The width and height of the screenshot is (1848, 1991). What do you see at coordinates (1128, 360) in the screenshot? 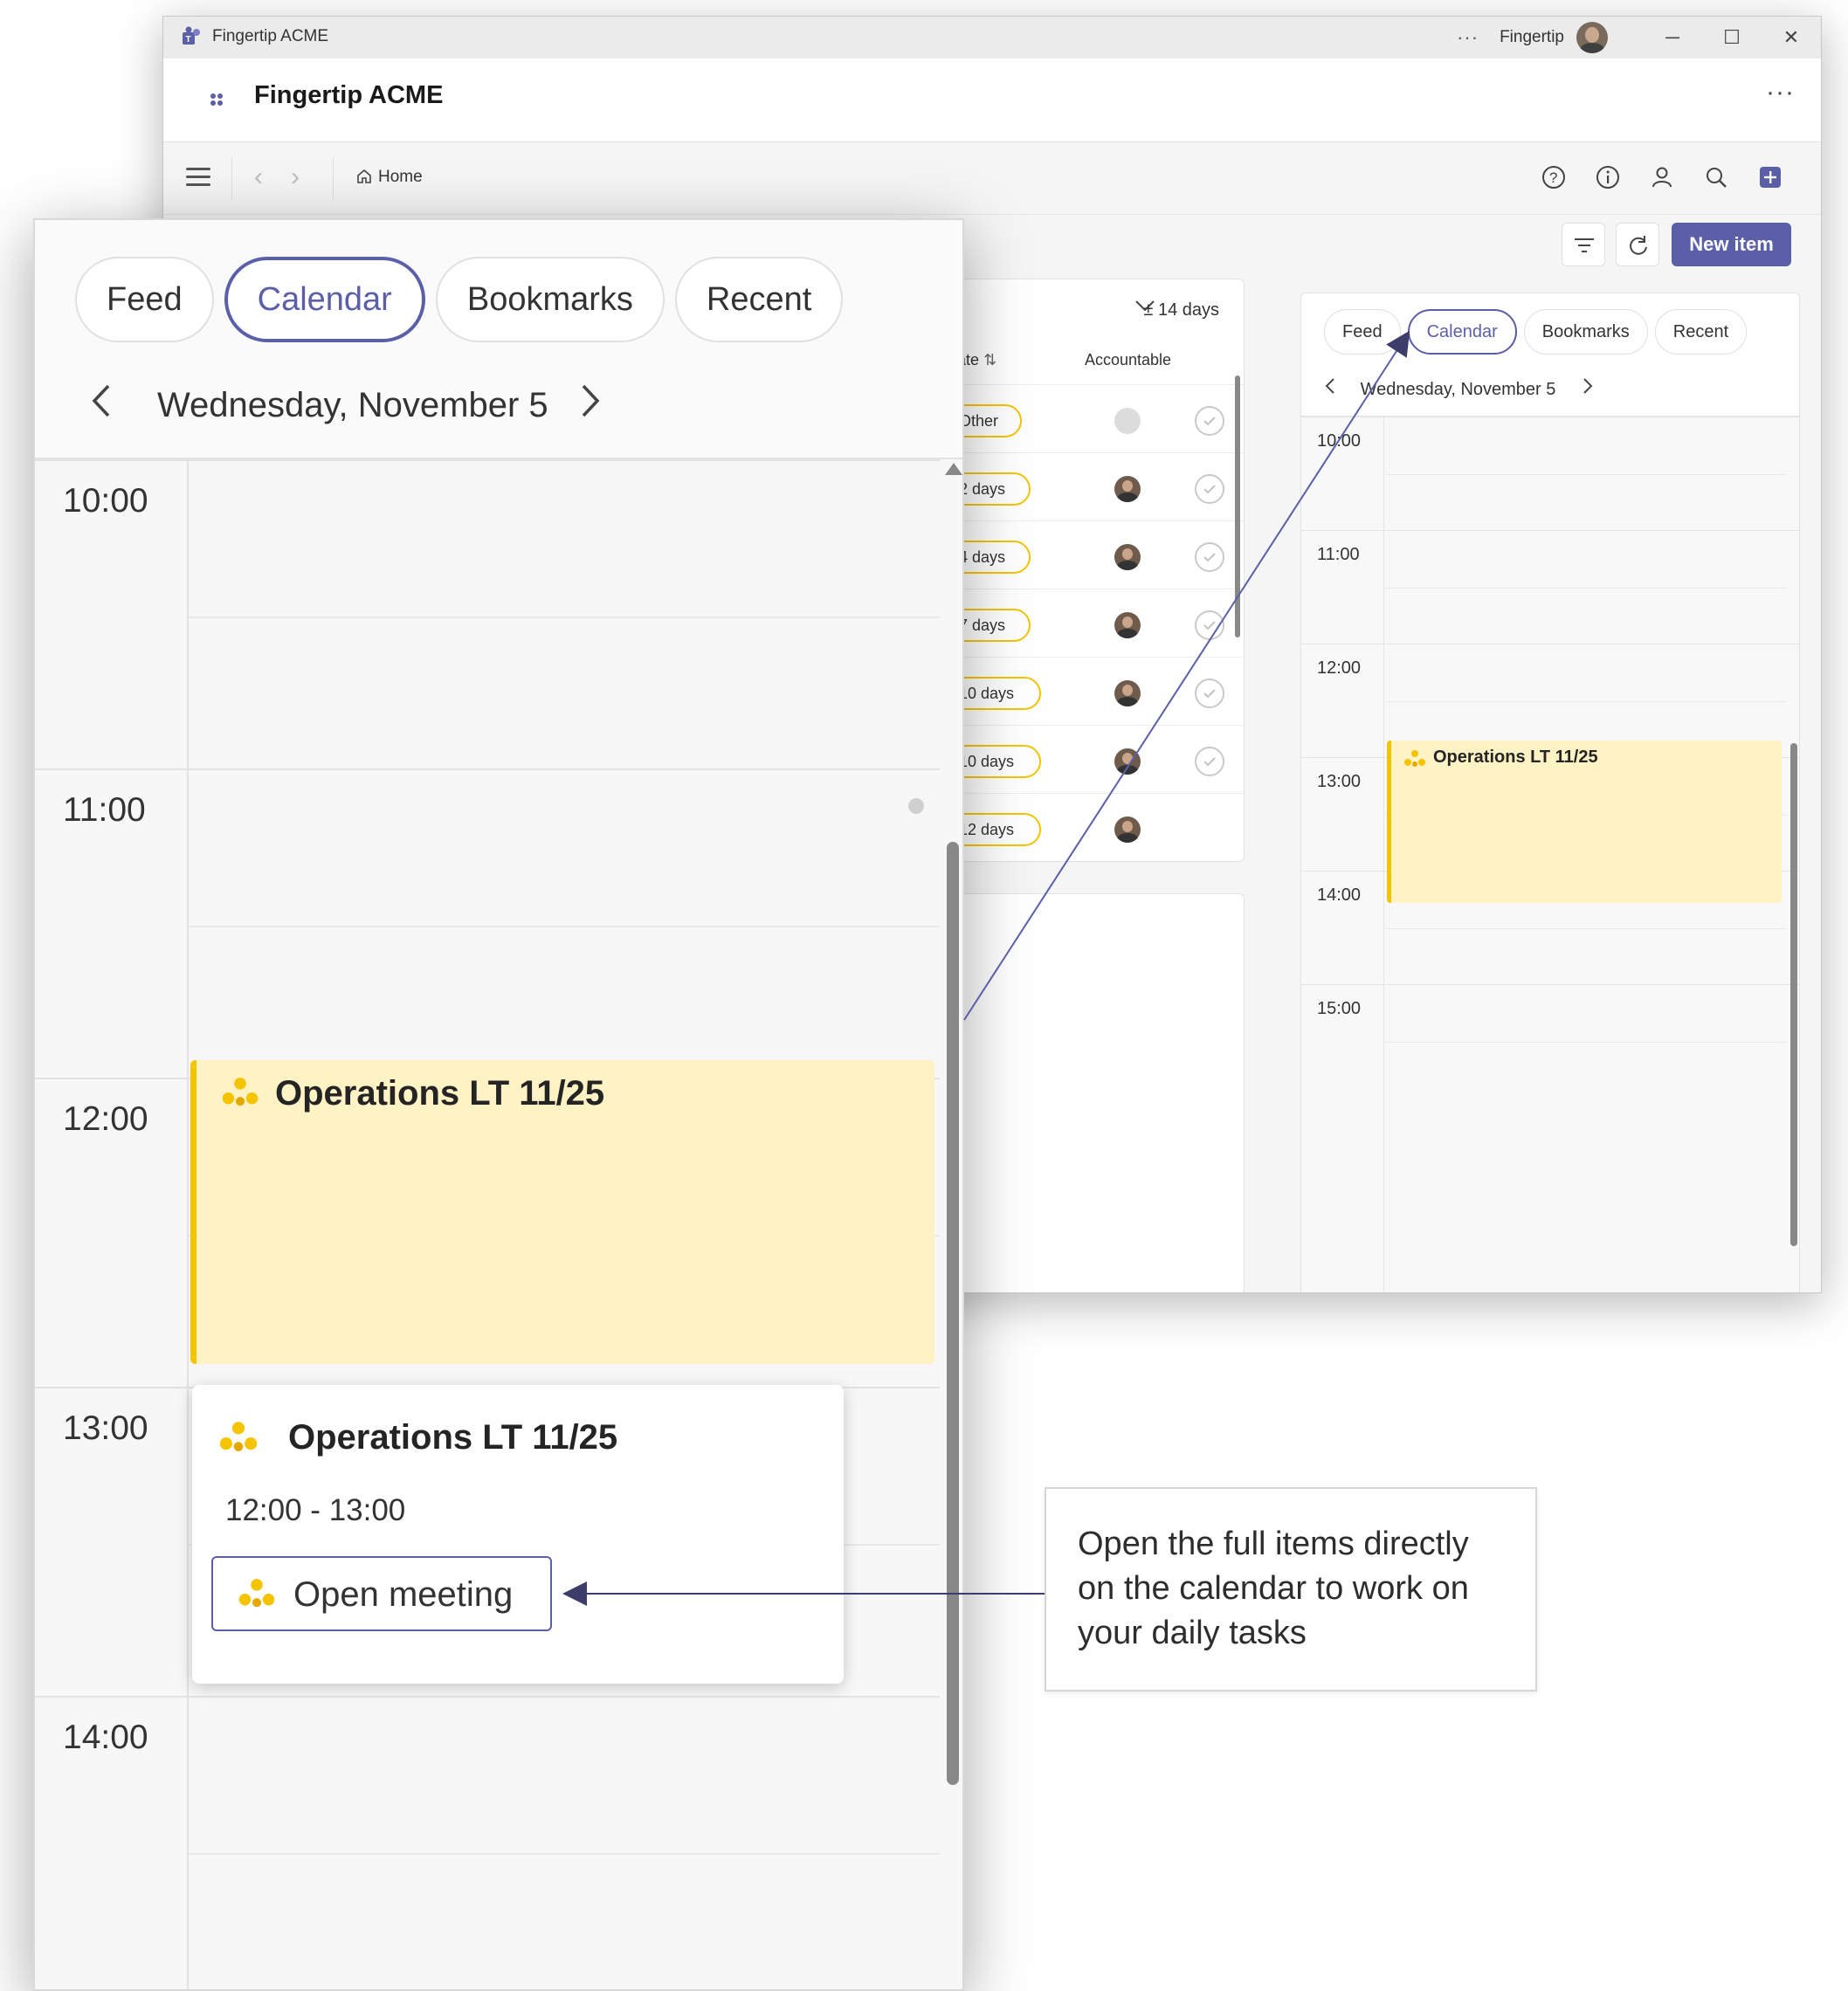
I see `column-header-accountable: Accountable` at bounding box center [1128, 360].